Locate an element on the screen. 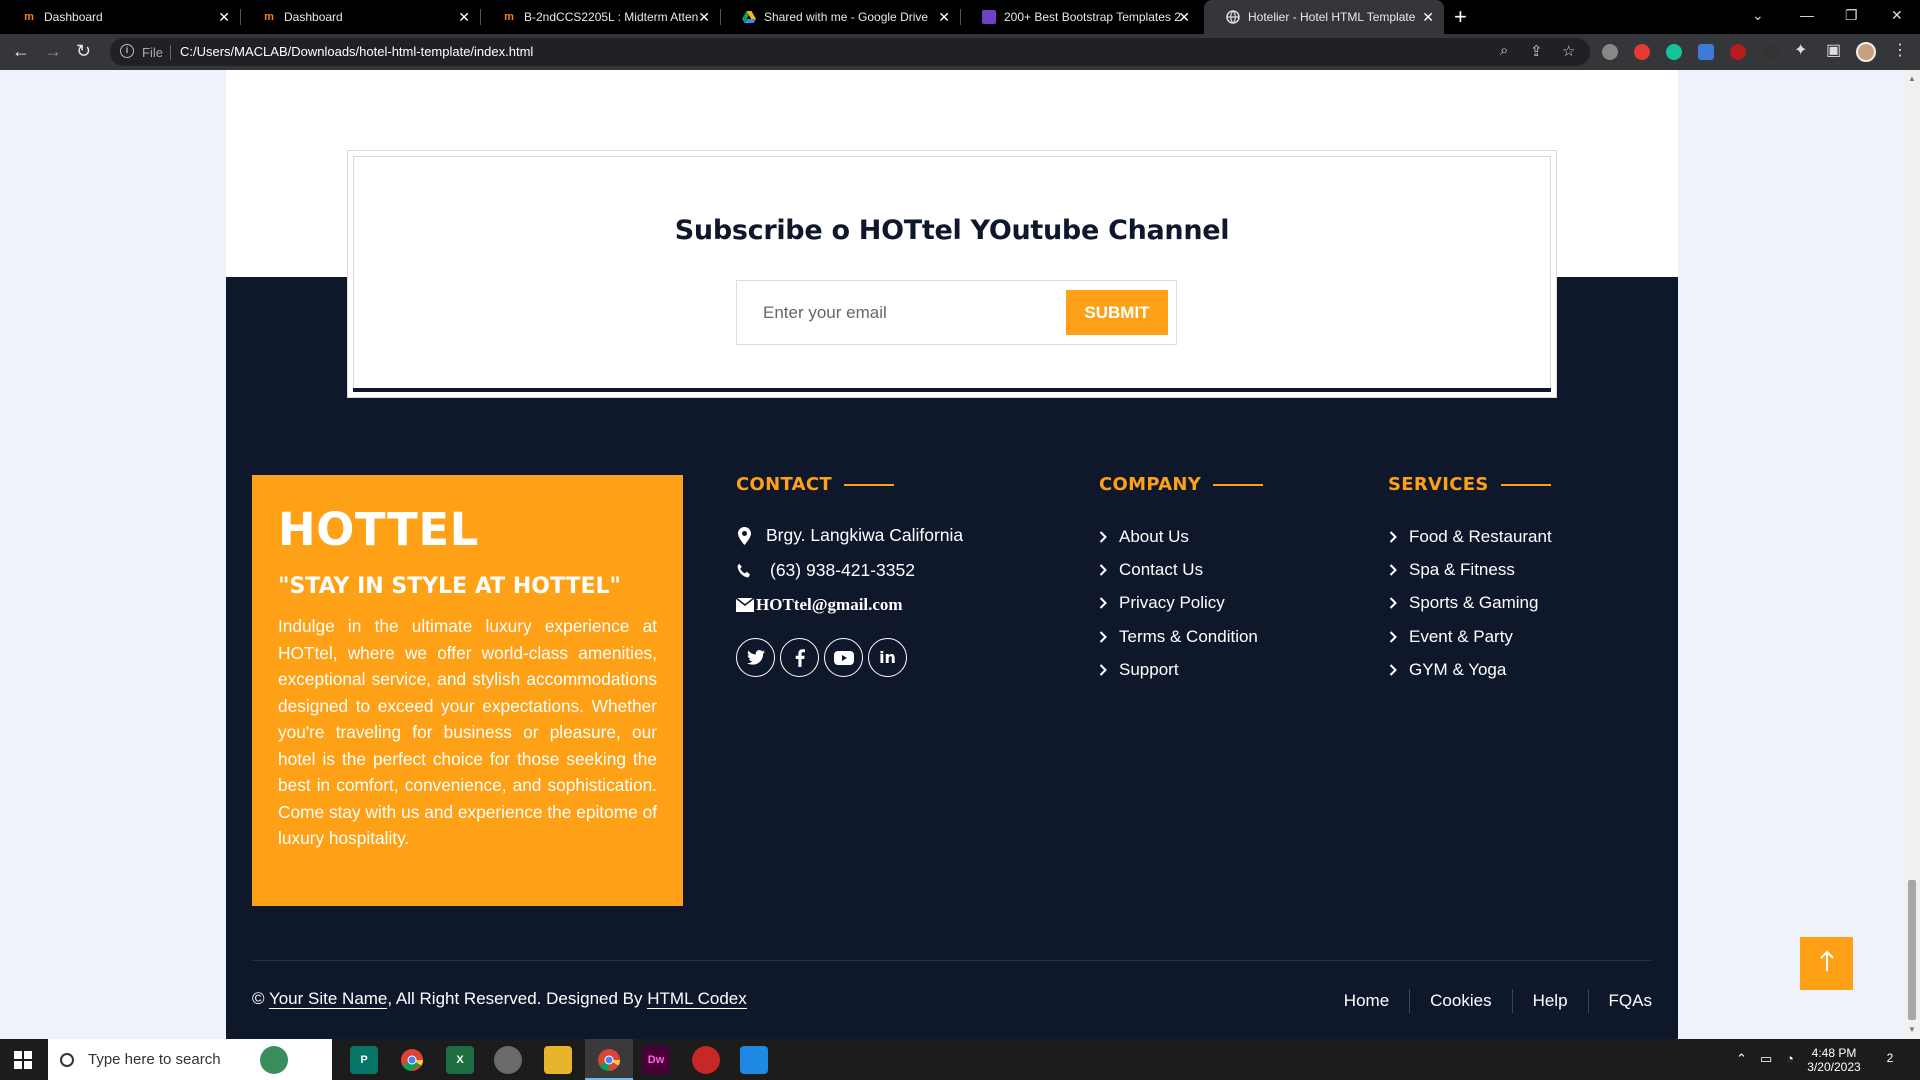 Image resolution: width=1920 pixels, height=1080 pixels. zoom-icon: ⌕ is located at coordinates (1504, 50).